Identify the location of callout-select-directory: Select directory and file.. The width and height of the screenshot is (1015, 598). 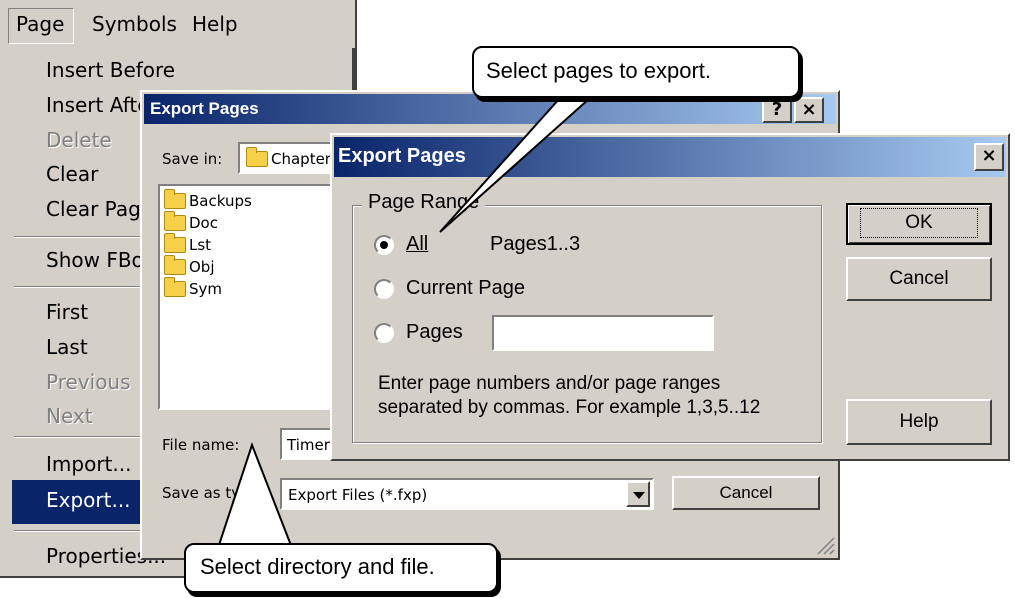
(341, 568).